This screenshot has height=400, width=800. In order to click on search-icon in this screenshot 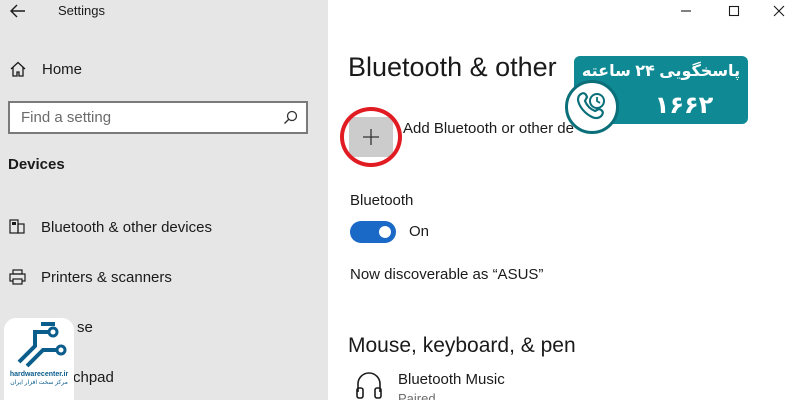, I will do `click(290, 118)`.